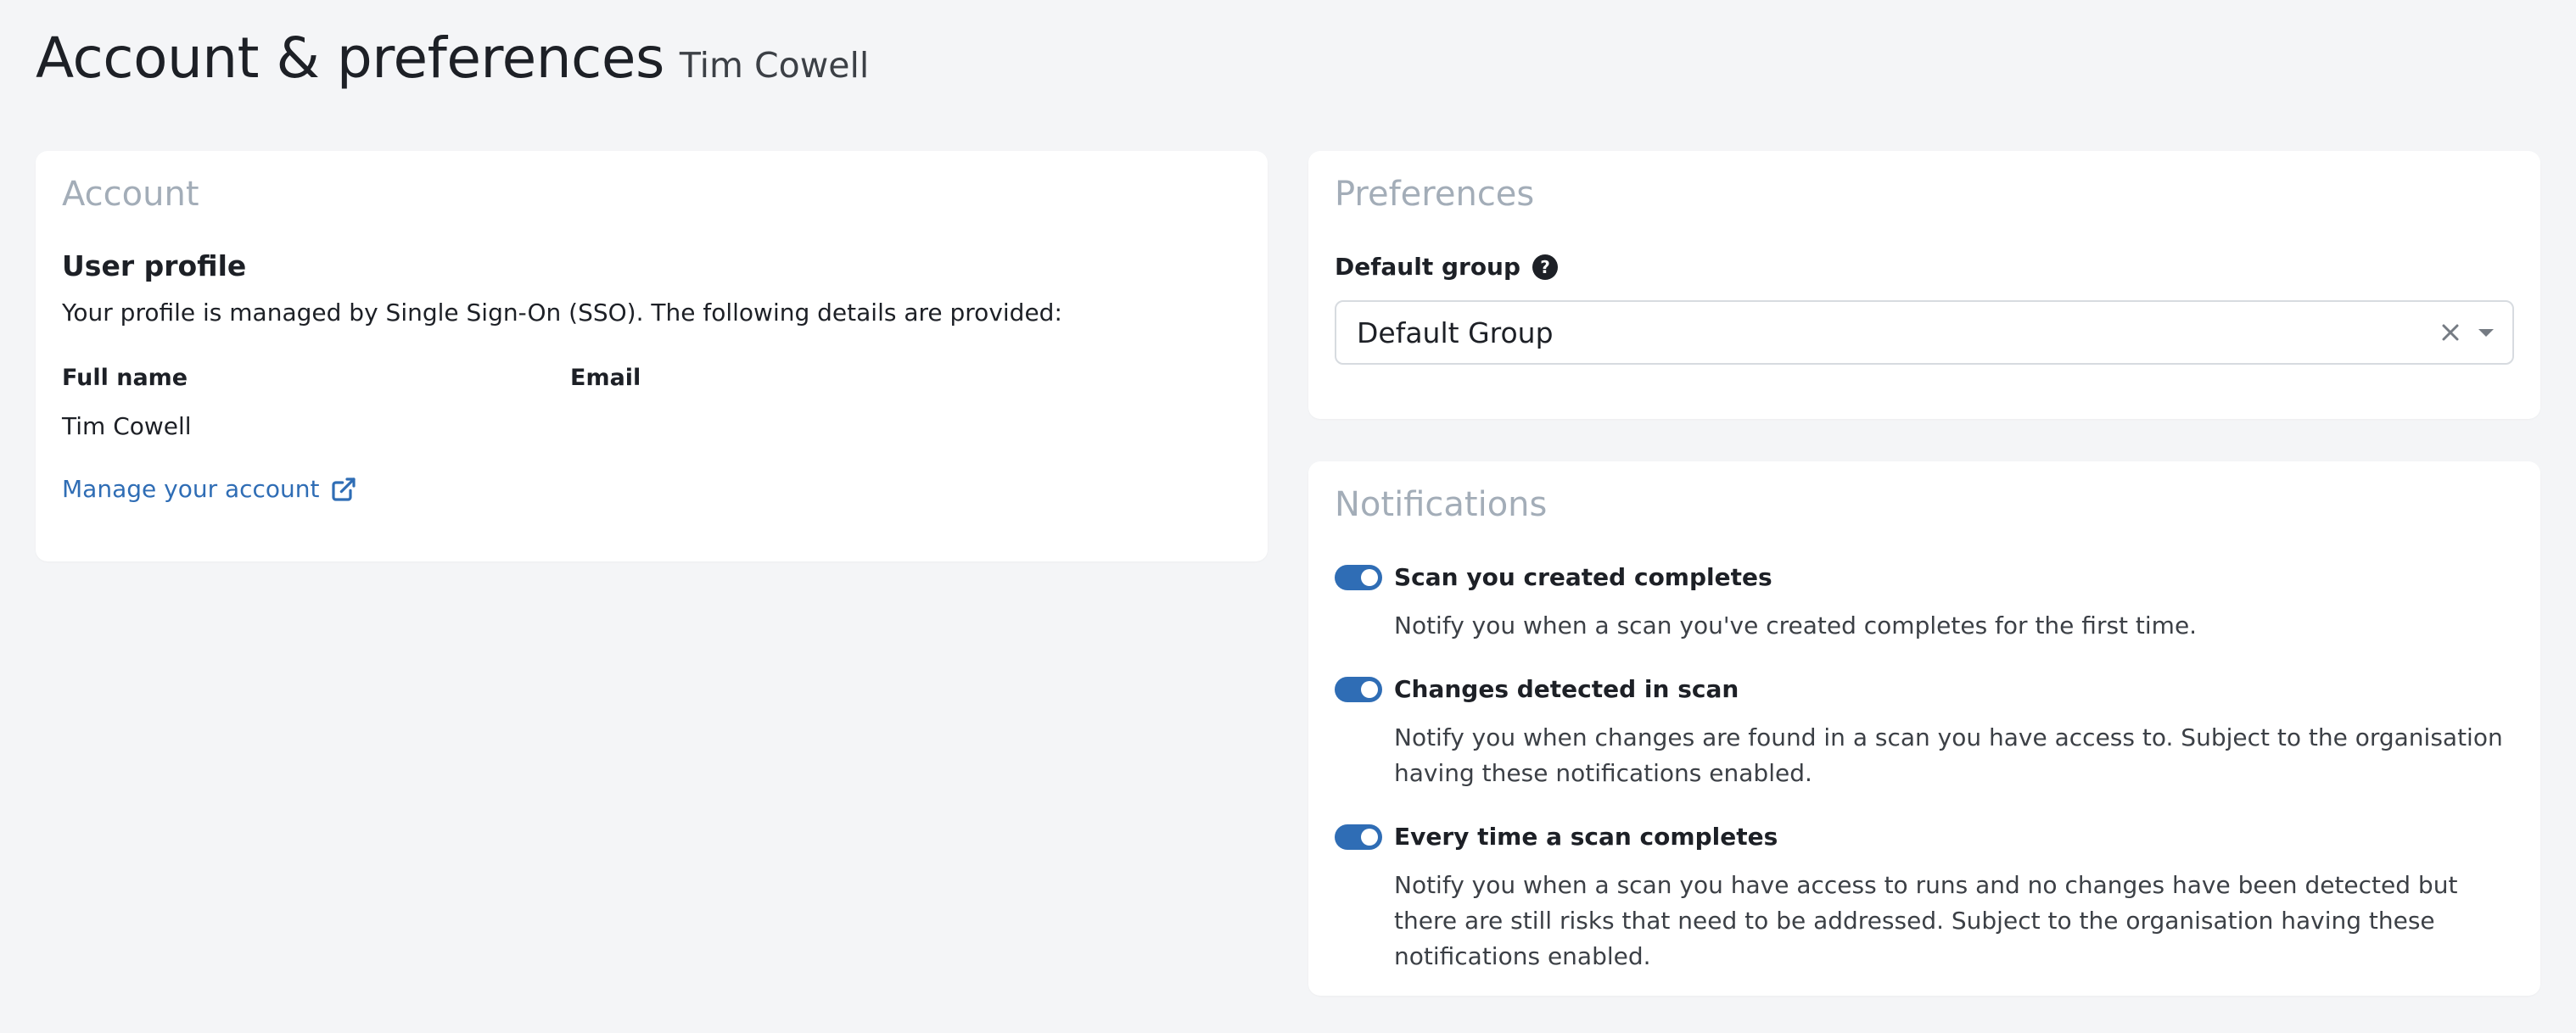  I want to click on question-circle-icon: ?, so click(1545, 267).